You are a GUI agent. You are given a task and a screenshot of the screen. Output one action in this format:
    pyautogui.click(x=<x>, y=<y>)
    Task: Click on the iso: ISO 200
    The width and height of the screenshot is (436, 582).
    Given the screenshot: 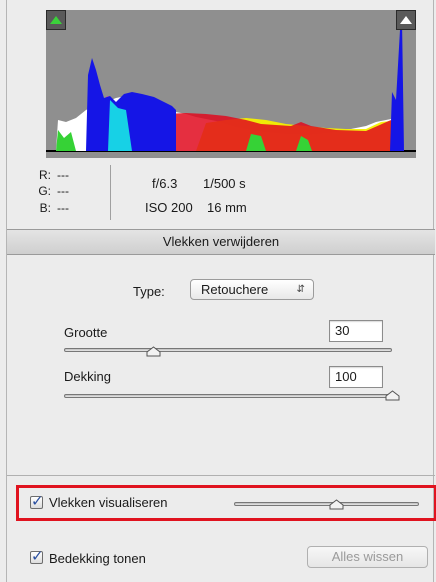 What is the action you would take?
    pyautogui.click(x=169, y=207)
    